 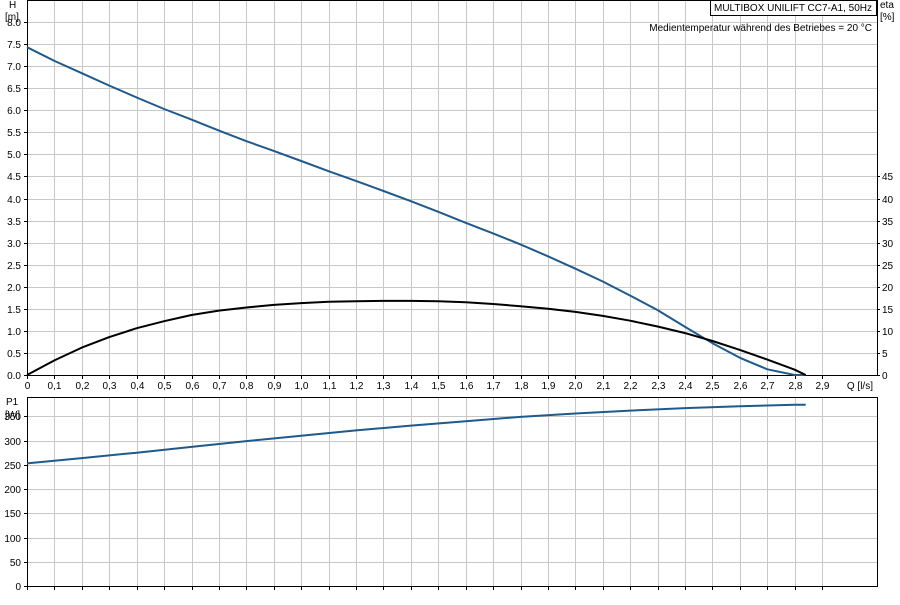 What do you see at coordinates (887, 5) in the screenshot?
I see `y-right-axis-title: eta` at bounding box center [887, 5].